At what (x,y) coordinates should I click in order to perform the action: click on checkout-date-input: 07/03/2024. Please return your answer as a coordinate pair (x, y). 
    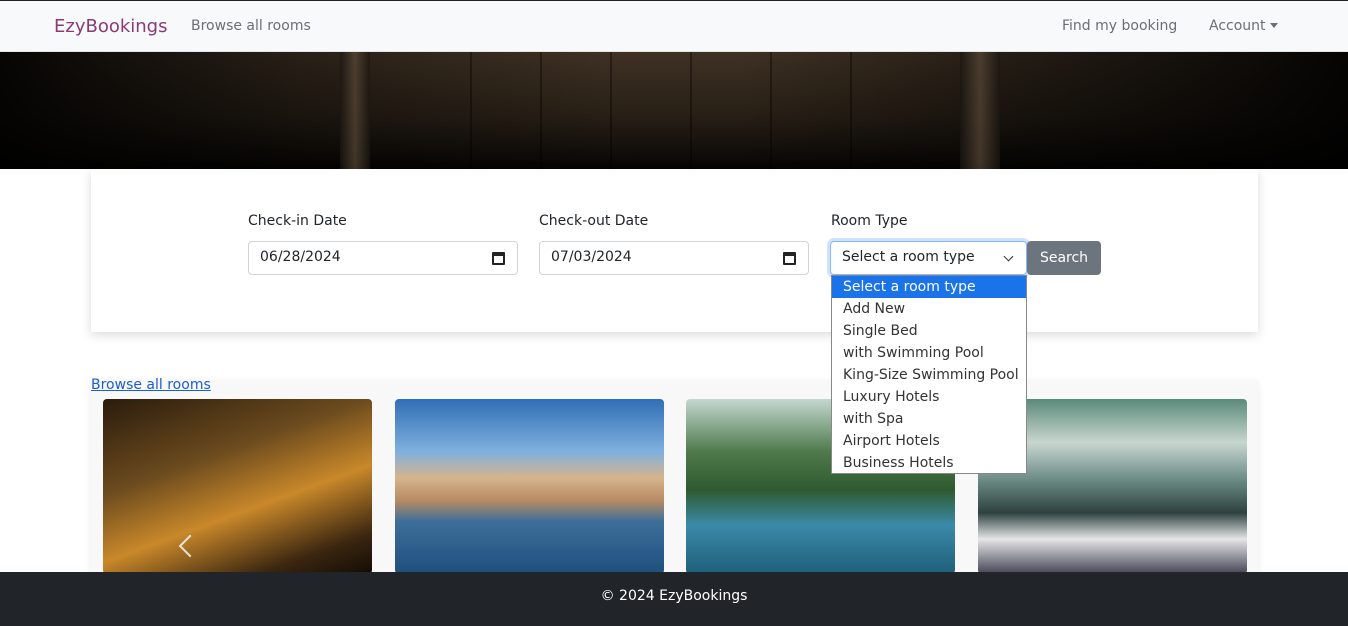
    Looking at the image, I should click on (674, 258).